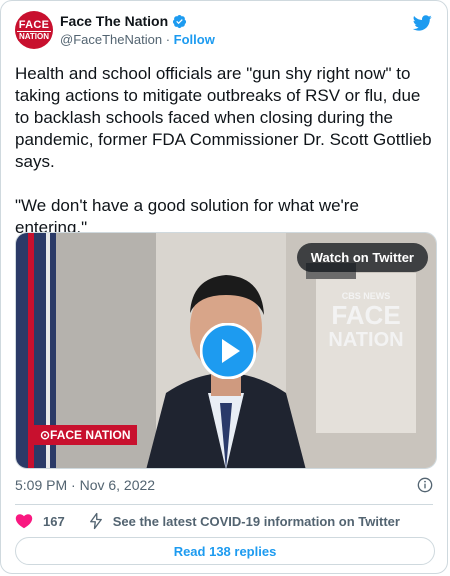 Image resolution: width=450 pixels, height=576 pixels. What do you see at coordinates (114, 21) in the screenshot?
I see `account-name: Face The Nation` at bounding box center [114, 21].